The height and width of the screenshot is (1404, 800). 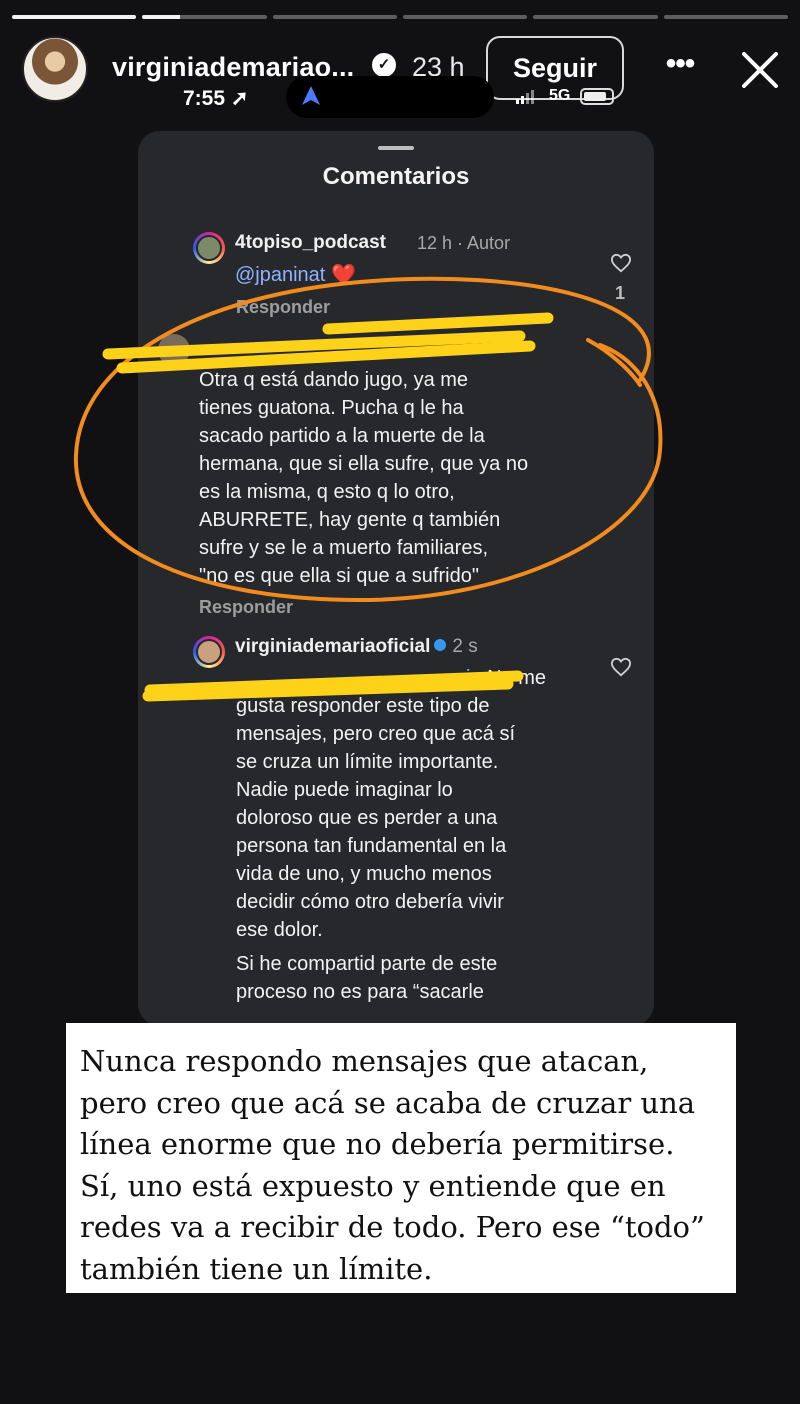 What do you see at coordinates (370, 902) in the screenshot?
I see `comment-line: decidir cómo otro debería vivir` at bounding box center [370, 902].